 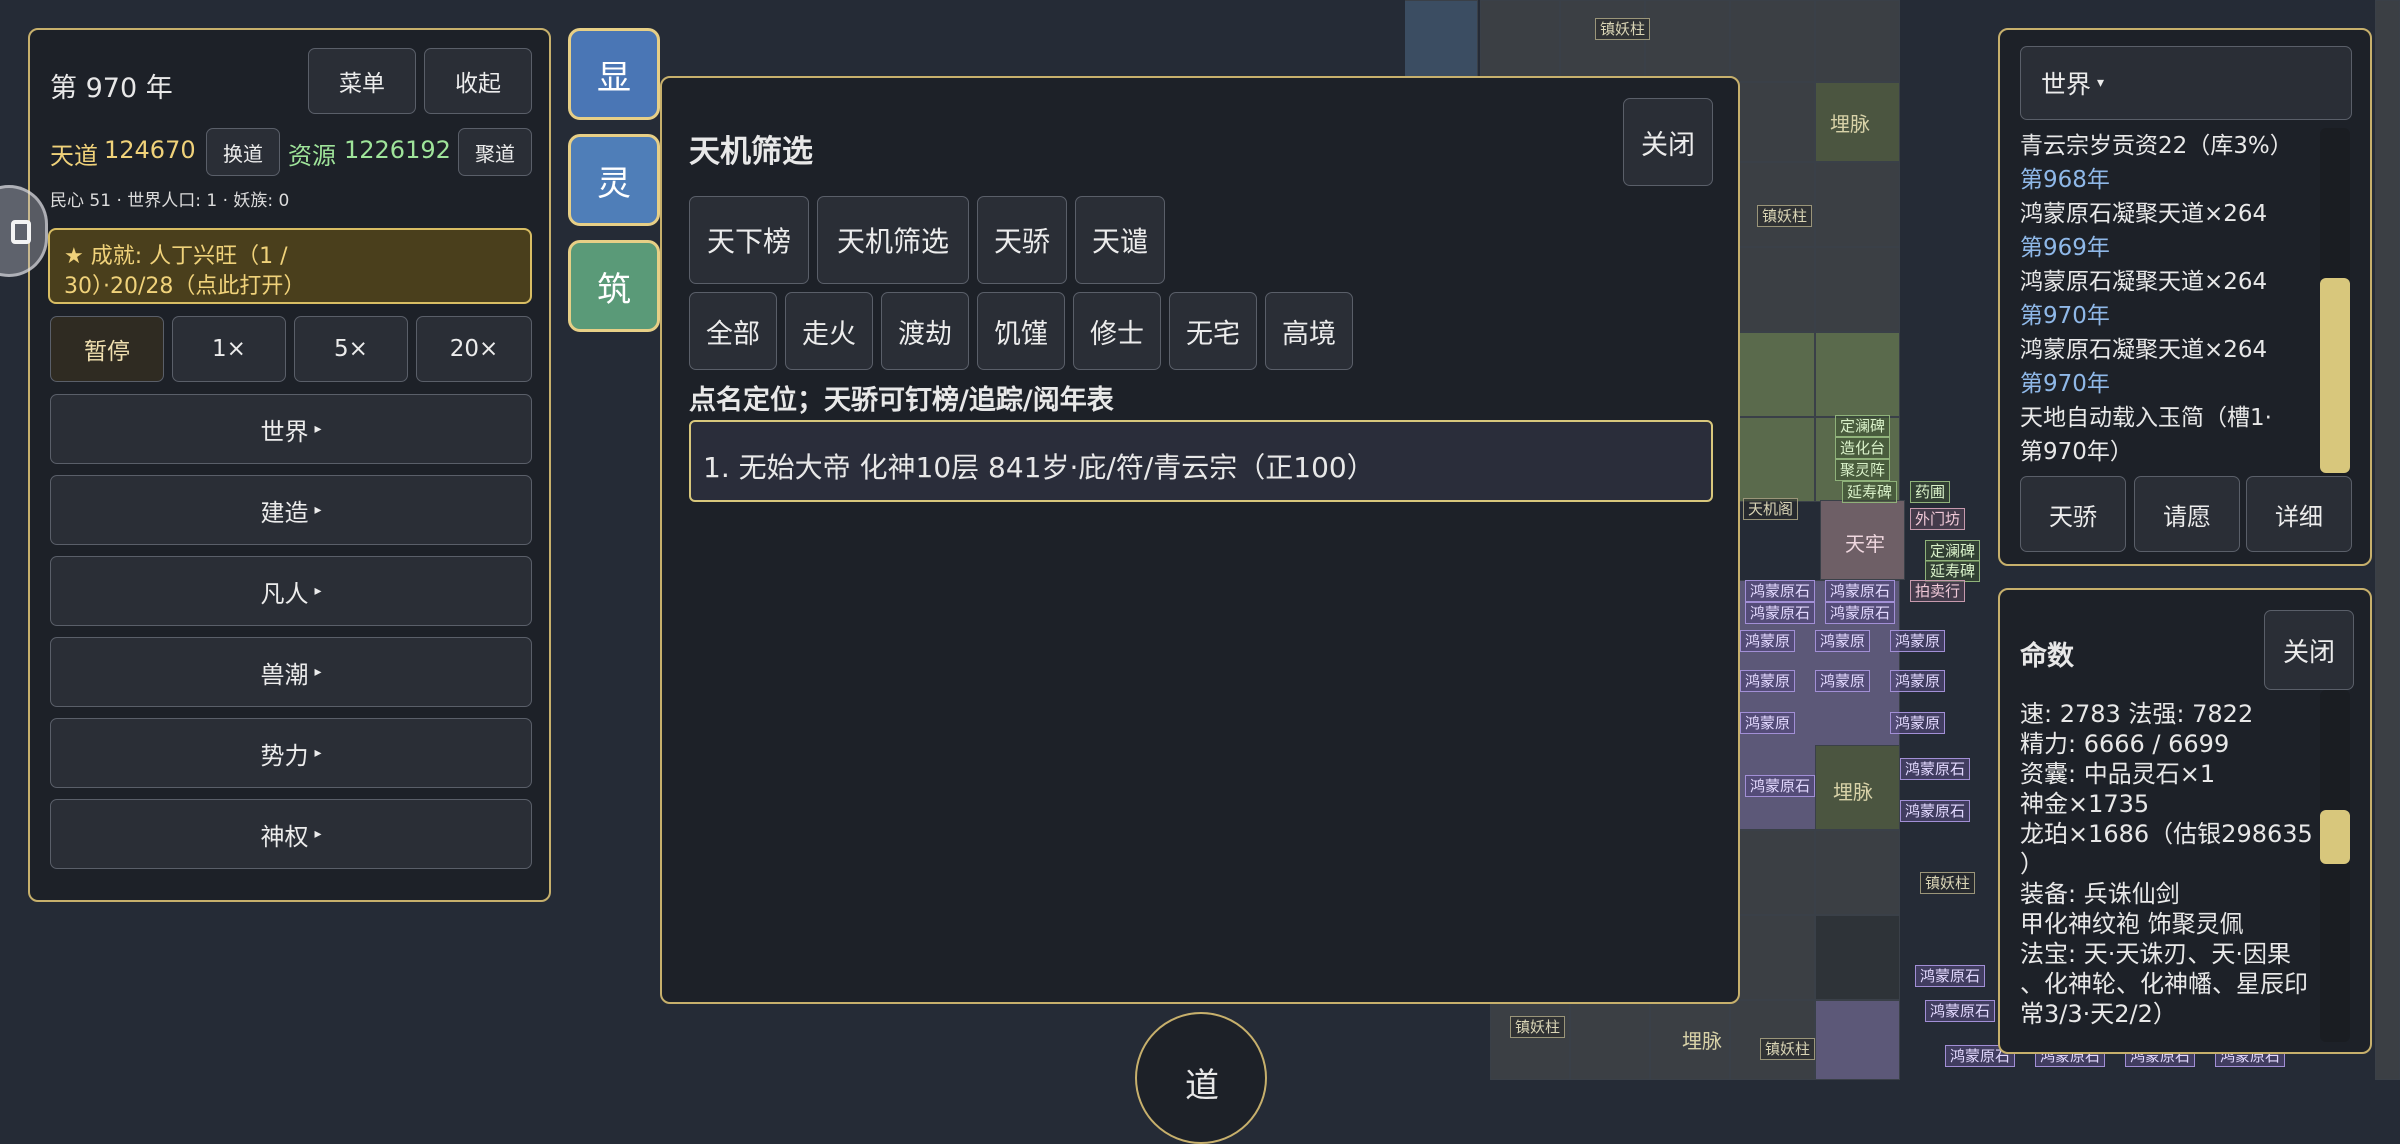 I want to click on filter-zouhuo: 走火, so click(x=829, y=331).